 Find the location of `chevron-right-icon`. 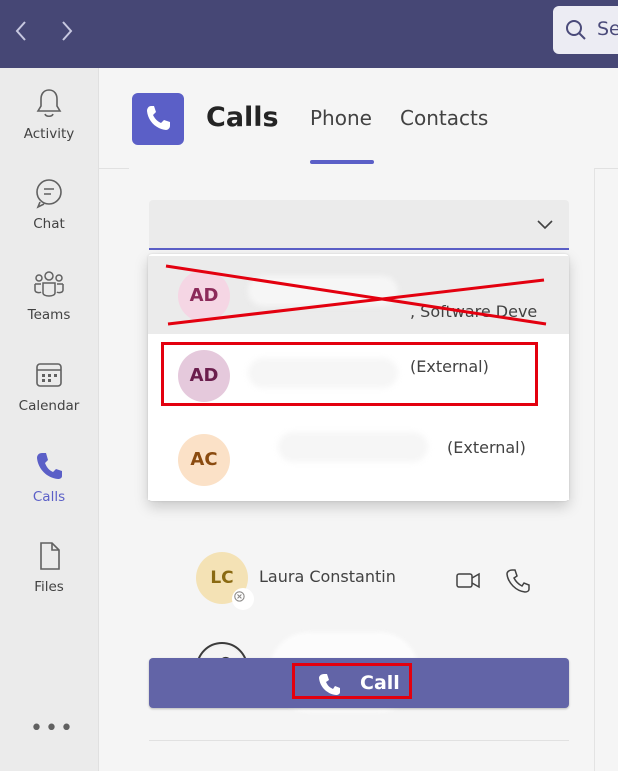

chevron-right-icon is located at coordinates (67, 31).